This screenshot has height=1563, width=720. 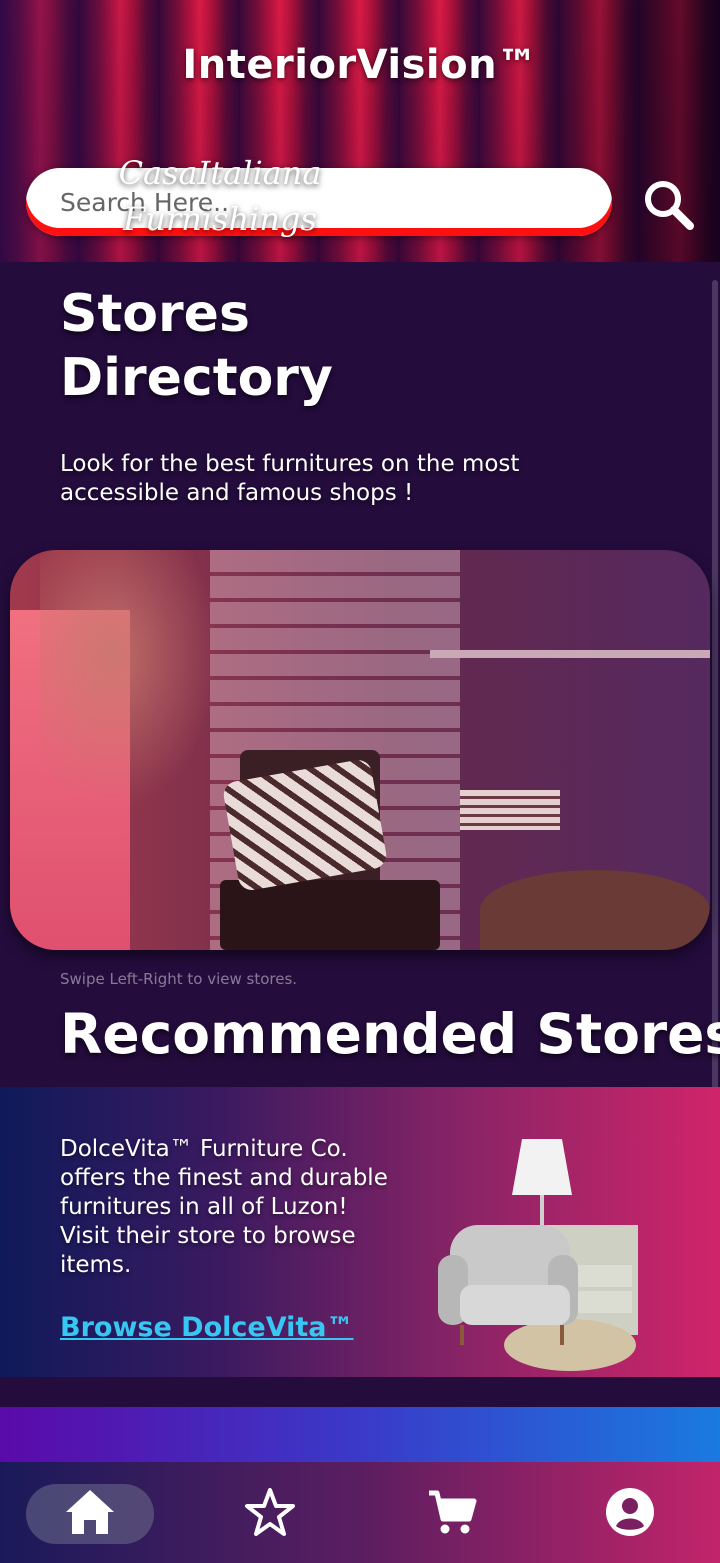 I want to click on recommended-stores-title: Recommended Stores, so click(x=390, y=1034).